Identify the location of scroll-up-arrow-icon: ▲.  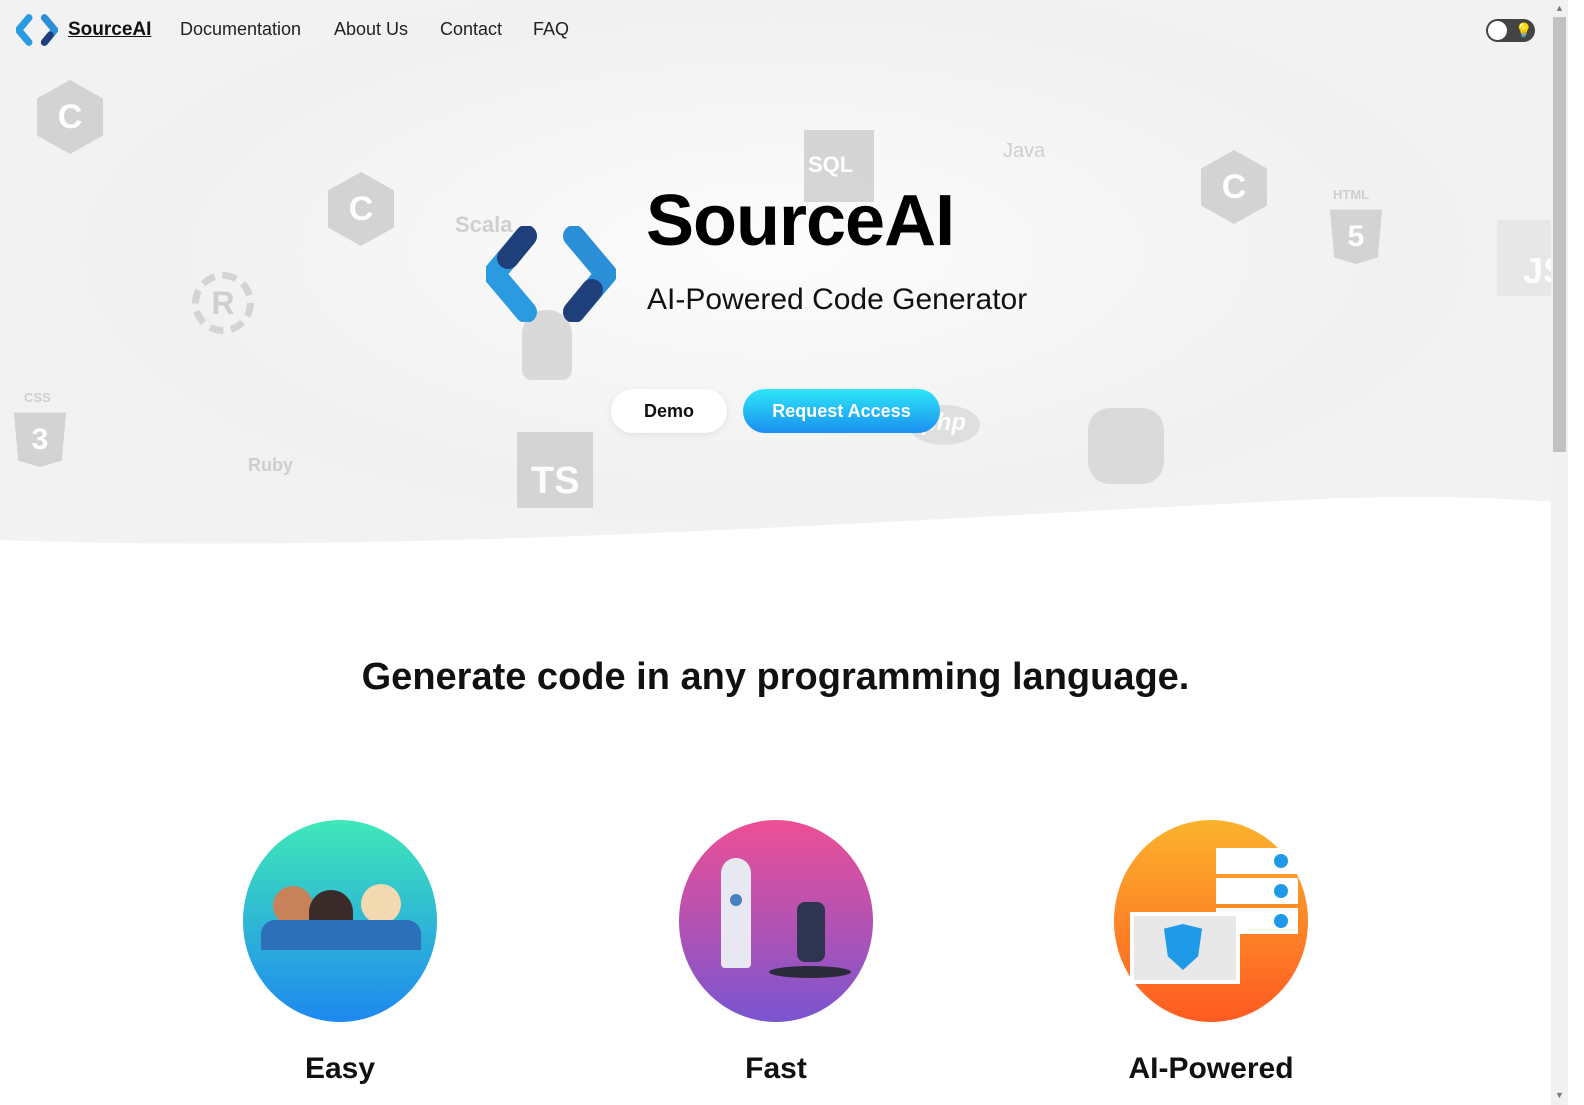
(1559, 8).